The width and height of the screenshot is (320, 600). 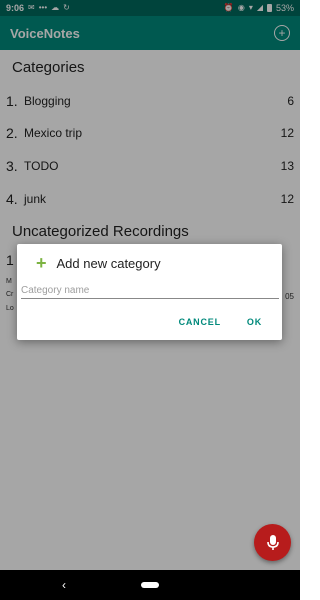 I want to click on cancel-button: CANCEL, so click(x=200, y=322).